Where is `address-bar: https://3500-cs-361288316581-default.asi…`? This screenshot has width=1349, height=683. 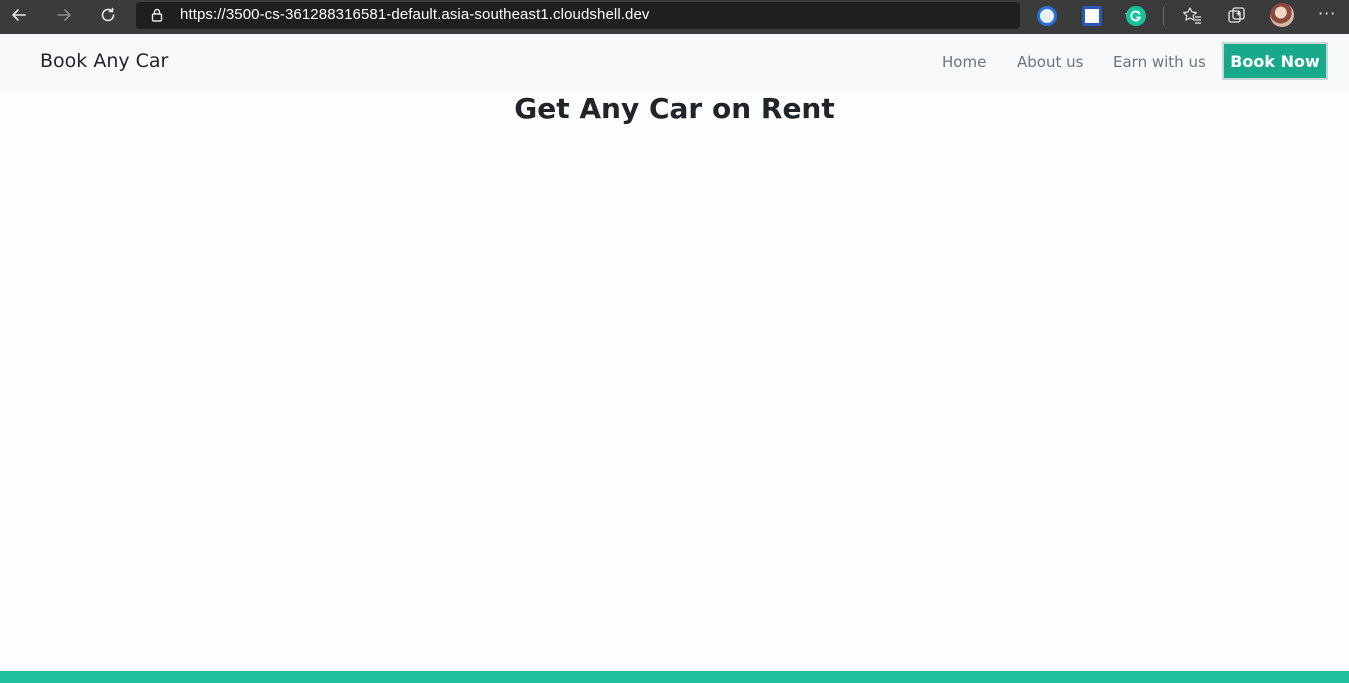 address-bar: https://3500-cs-361288316581-default.asi… is located at coordinates (639, 15).